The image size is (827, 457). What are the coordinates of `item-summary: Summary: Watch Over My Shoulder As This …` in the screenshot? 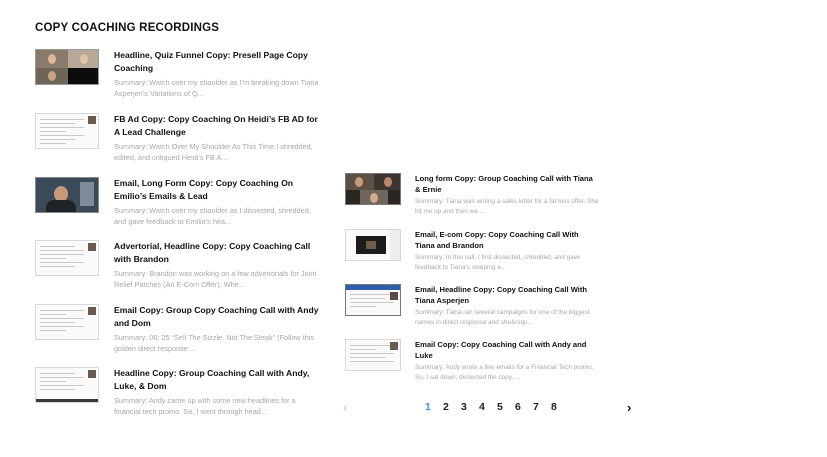 It's located at (213, 152).